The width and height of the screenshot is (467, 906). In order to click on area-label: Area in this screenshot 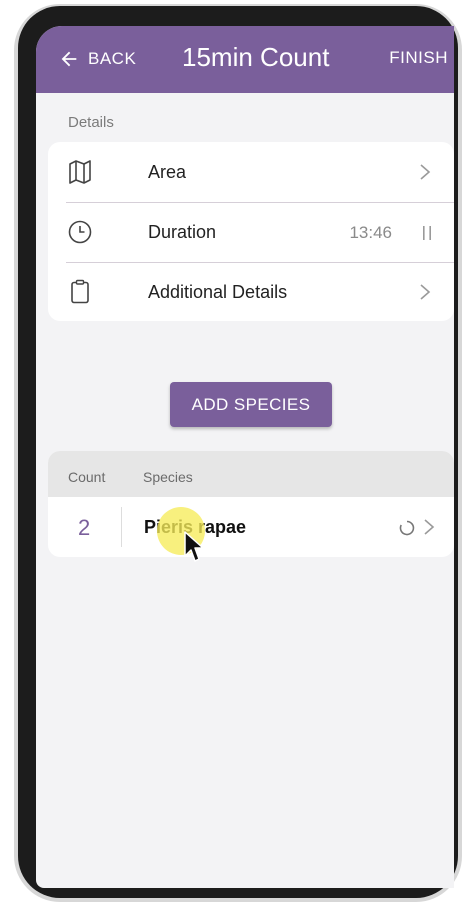, I will do `click(167, 172)`.